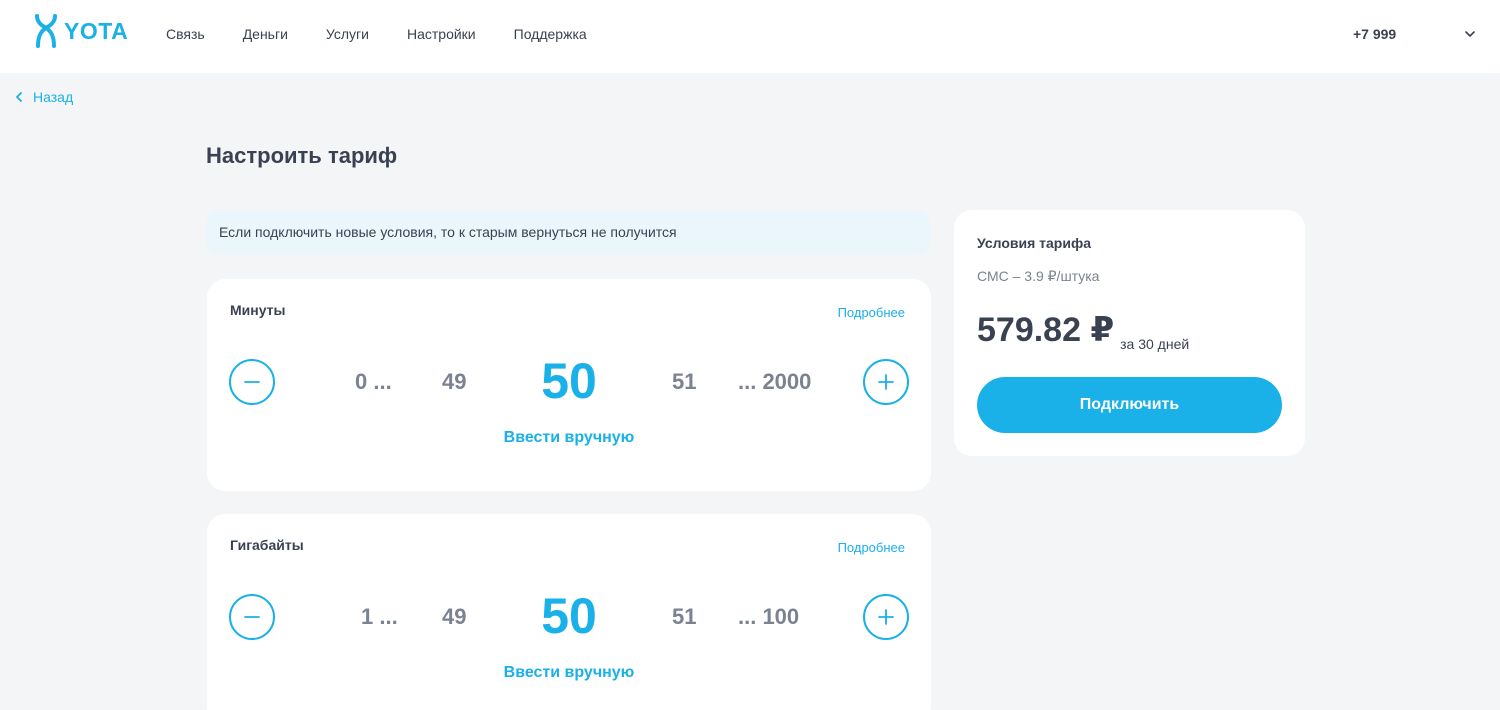 The width and height of the screenshot is (1500, 710). What do you see at coordinates (1374, 34) in the screenshot?
I see `account-phone: +7 999` at bounding box center [1374, 34].